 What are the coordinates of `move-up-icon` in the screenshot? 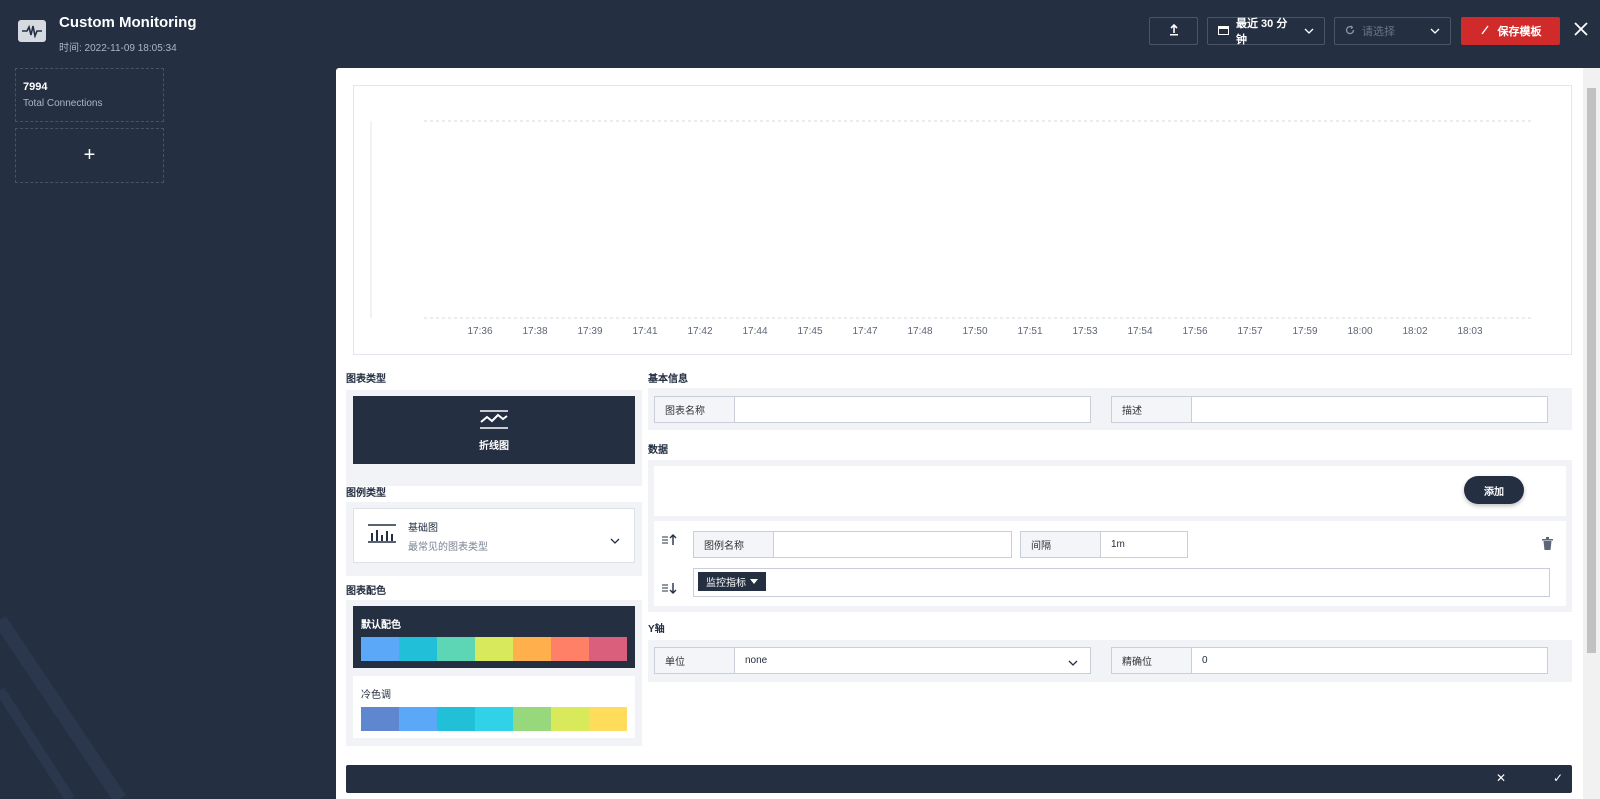 It's located at (670, 542).